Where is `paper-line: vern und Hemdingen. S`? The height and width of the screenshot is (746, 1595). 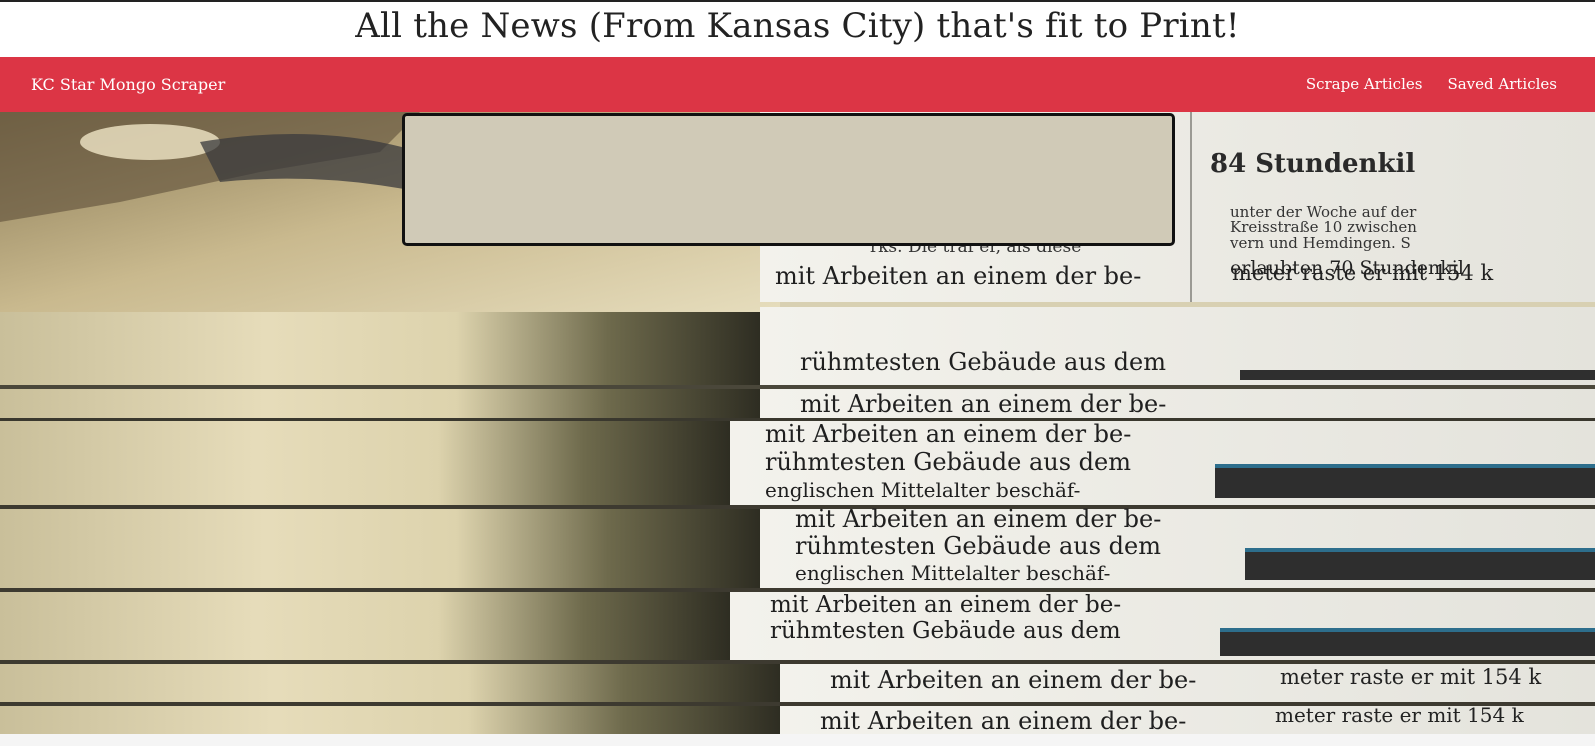
paper-line: vern und Hemdingen. S is located at coordinates (1320, 243).